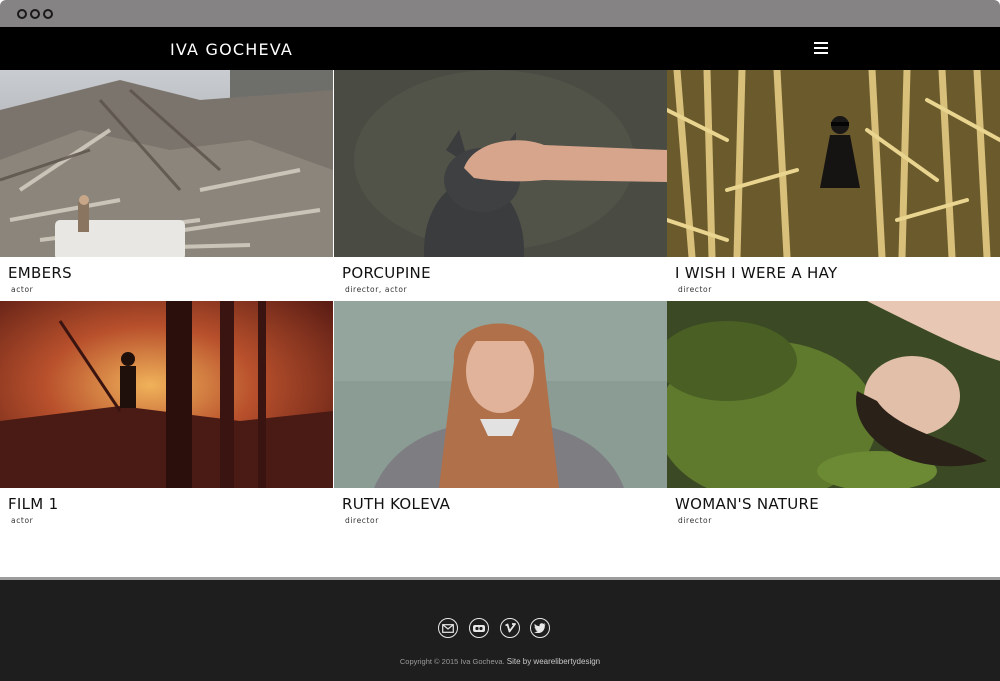 The image size is (1000, 681). I want to click on project-tile-film-1: FILM 1 actor, so click(166, 416).